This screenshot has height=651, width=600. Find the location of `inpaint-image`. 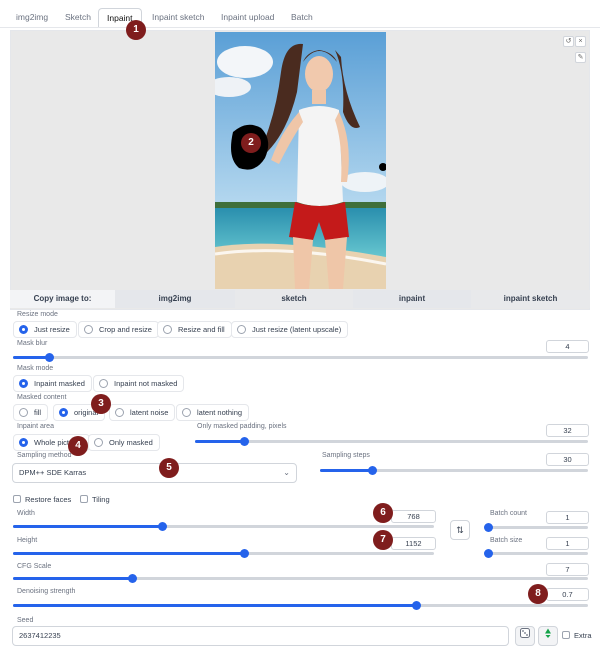

inpaint-image is located at coordinates (300, 160).